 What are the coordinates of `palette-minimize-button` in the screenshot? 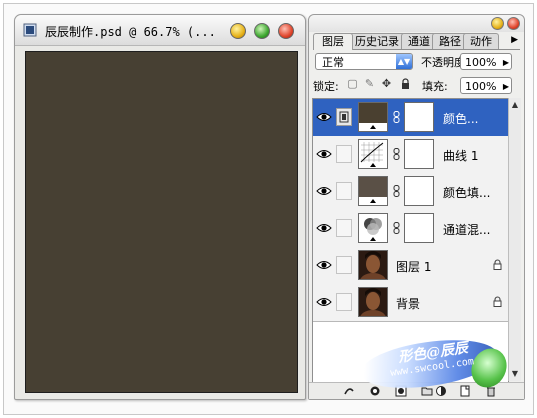 It's located at (497, 23).